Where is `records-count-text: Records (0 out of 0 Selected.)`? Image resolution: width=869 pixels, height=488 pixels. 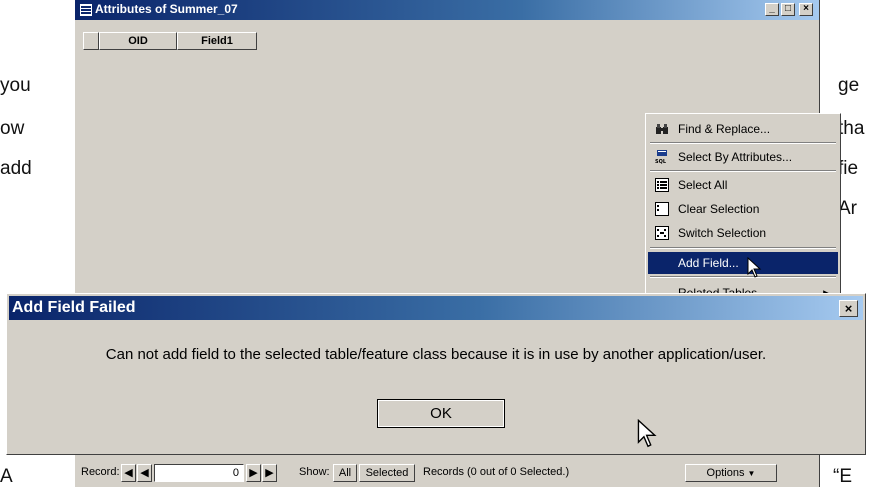 records-count-text: Records (0 out of 0 Selected.) is located at coordinates (496, 472).